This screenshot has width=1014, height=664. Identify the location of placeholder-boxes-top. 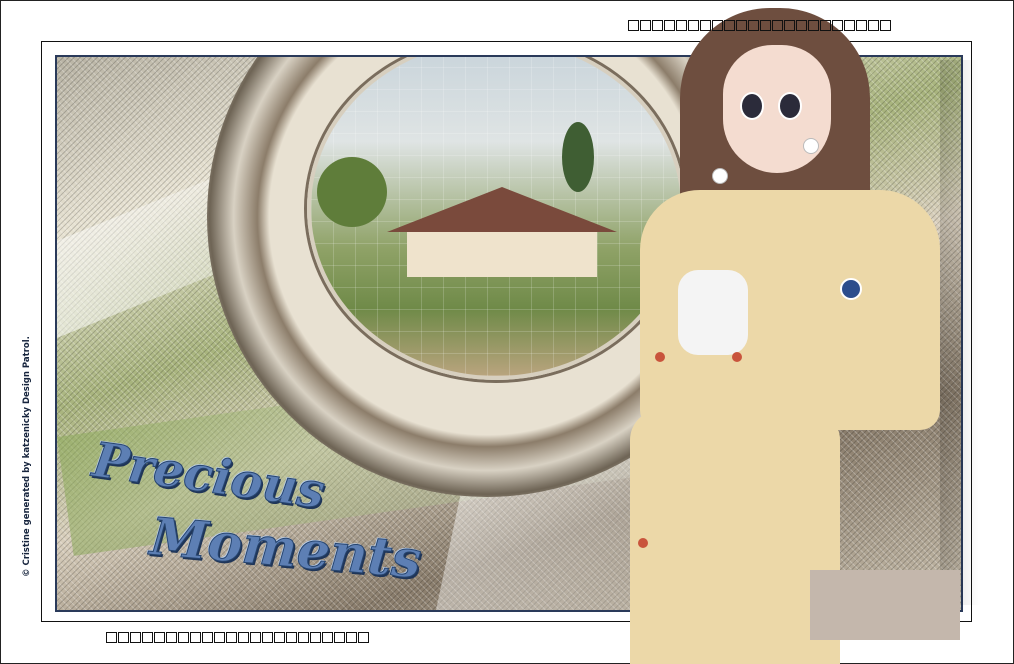
(760, 26).